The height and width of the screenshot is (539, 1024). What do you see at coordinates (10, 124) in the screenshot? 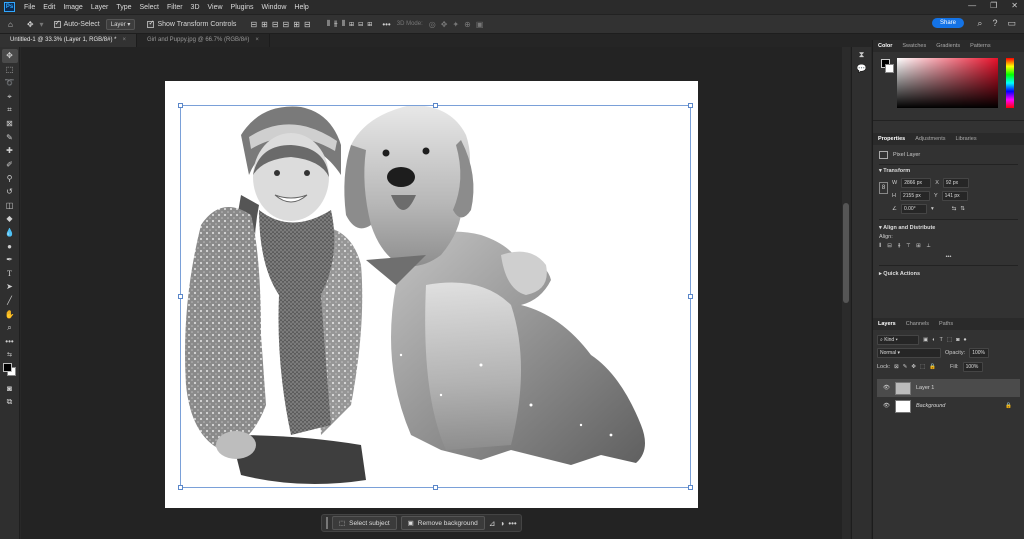
I see `frame-tool-icon: ⊠` at bounding box center [10, 124].